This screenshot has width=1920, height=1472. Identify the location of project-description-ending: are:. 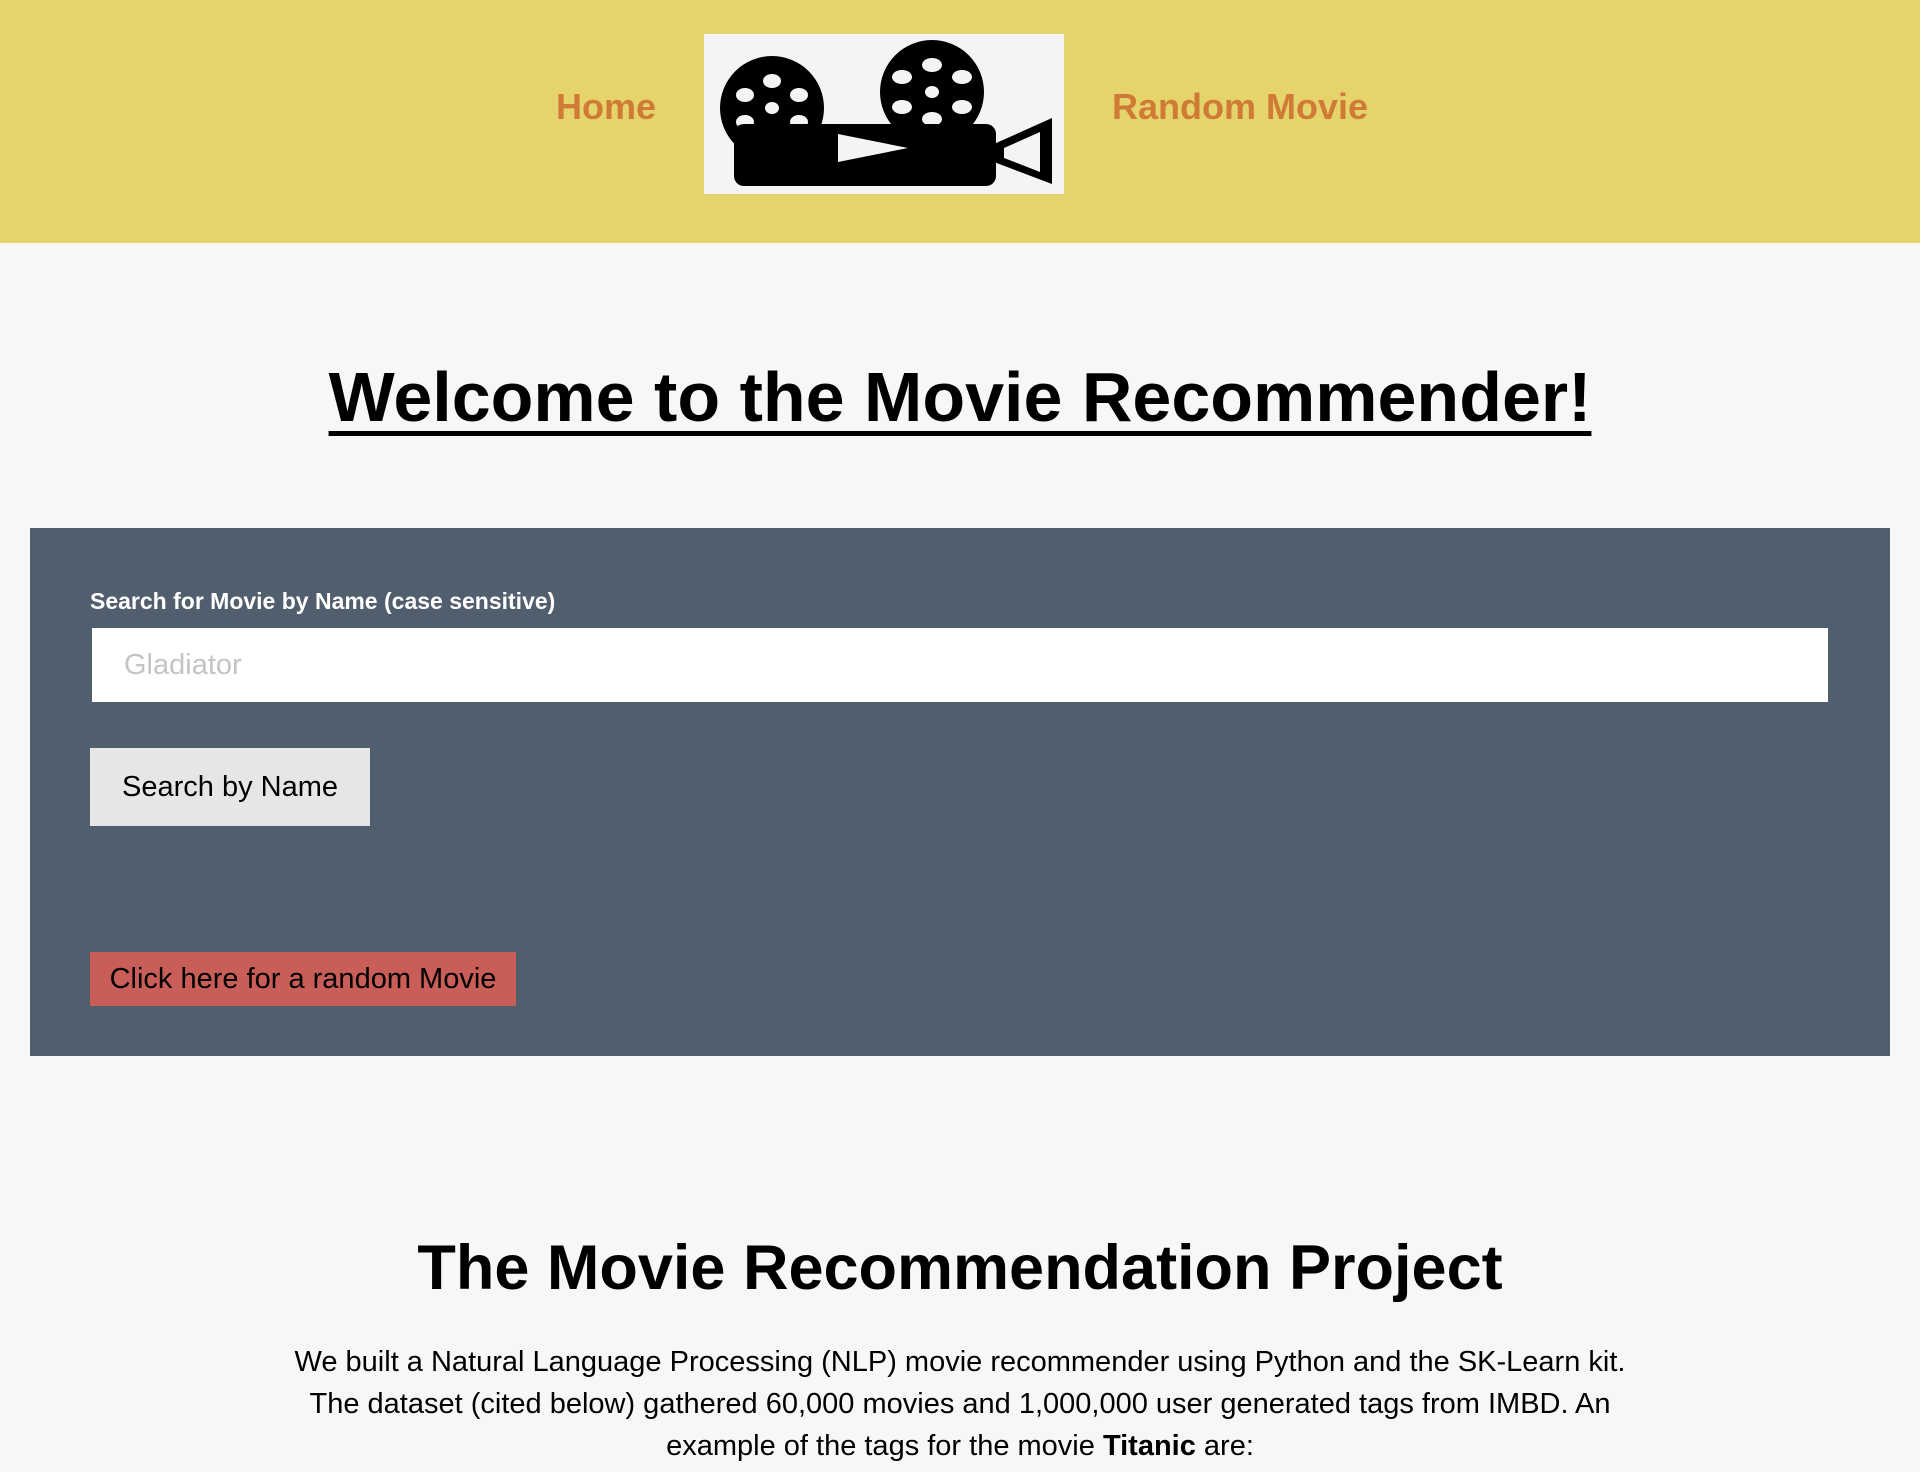
(1224, 1446).